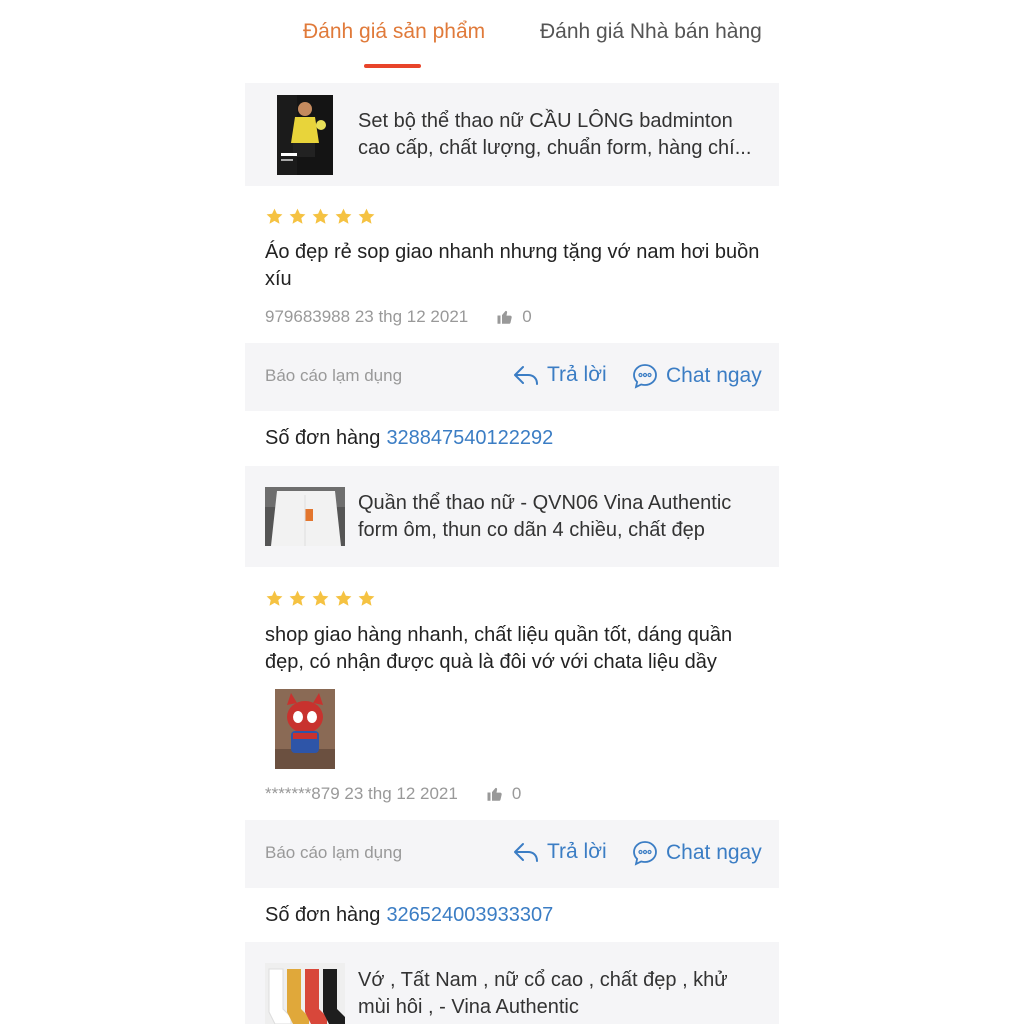  Describe the element at coordinates (361, 793) in the screenshot. I see `reviewer-date: *******879 23 thg 12 2021` at that location.